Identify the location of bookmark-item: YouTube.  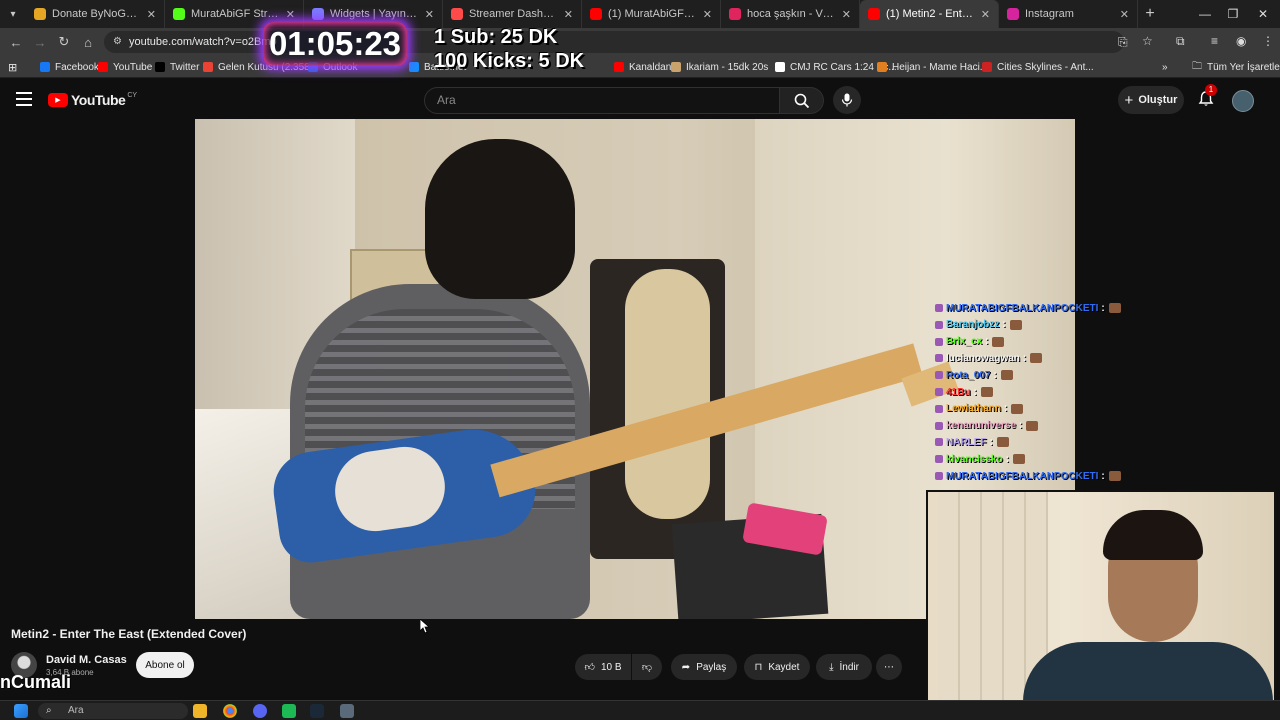
(125, 67).